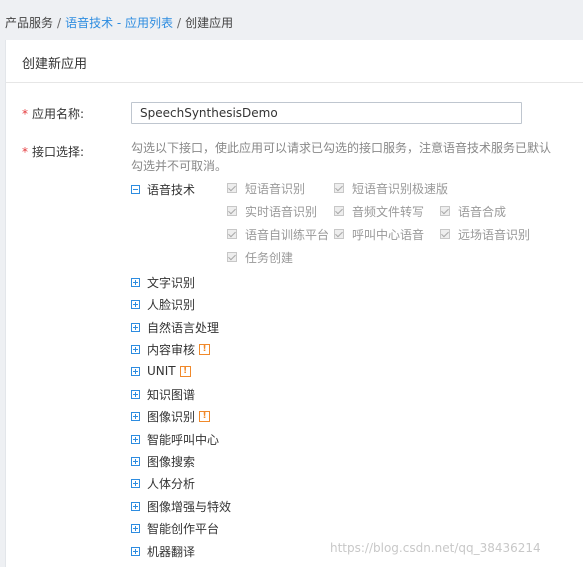 This screenshot has width=583, height=567. I want to click on tree-group-image-recognition: 图像识别 !, so click(171, 416).